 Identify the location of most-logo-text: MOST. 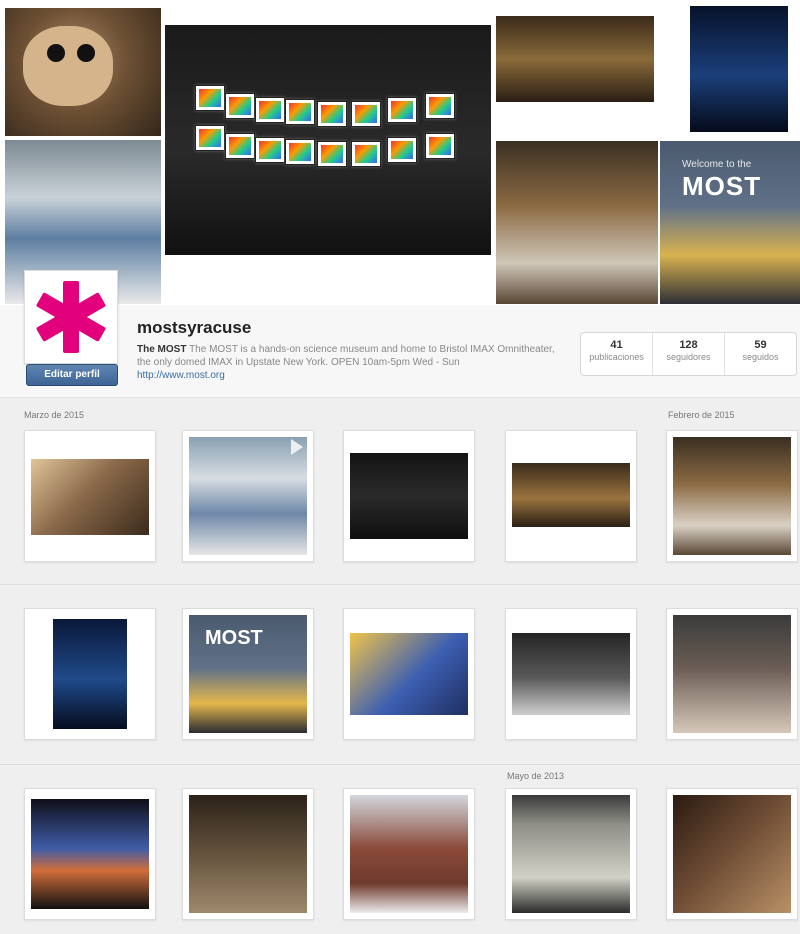
(722, 186).